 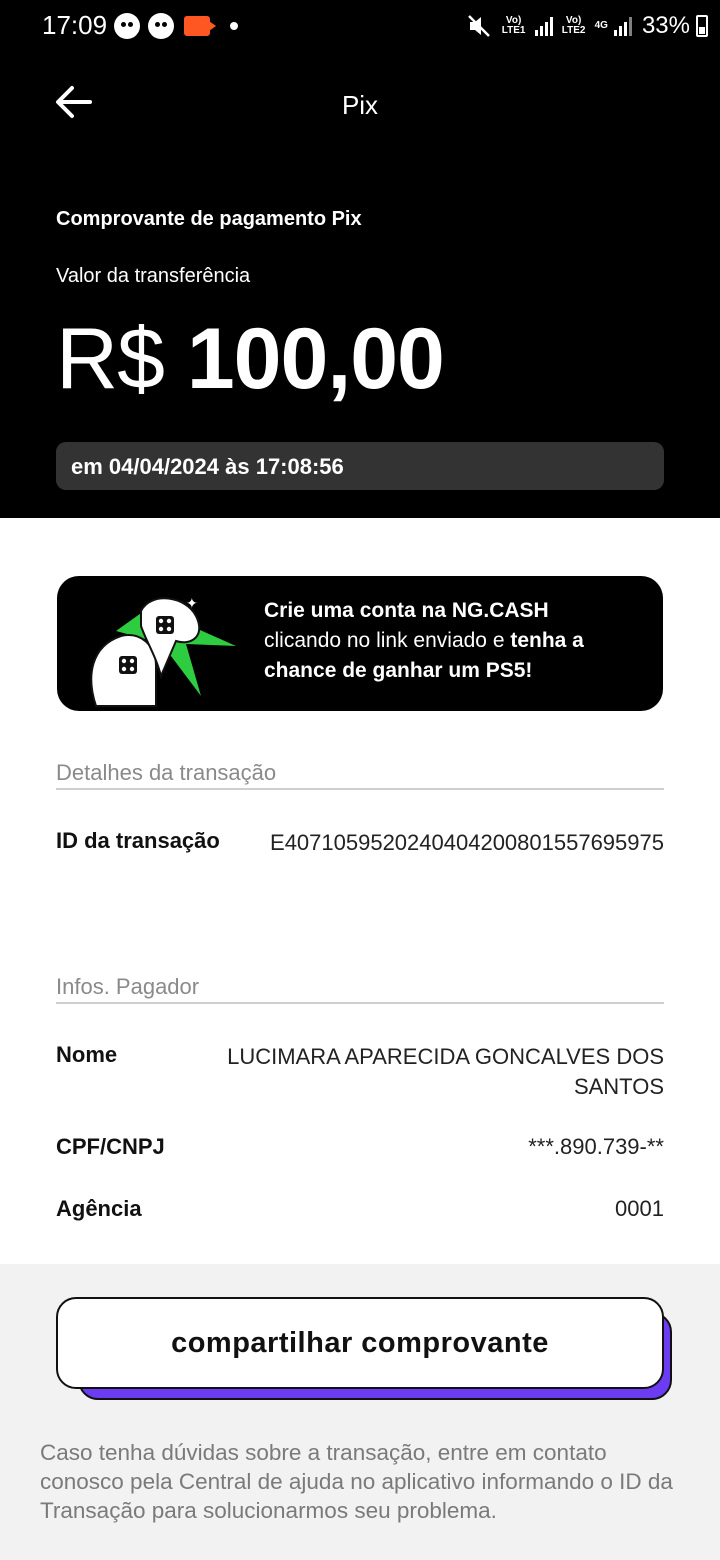 I want to click on status-bar: 17:09 Vo) LTE1 Vo) LTE2 4G 33%, so click(x=360, y=26).